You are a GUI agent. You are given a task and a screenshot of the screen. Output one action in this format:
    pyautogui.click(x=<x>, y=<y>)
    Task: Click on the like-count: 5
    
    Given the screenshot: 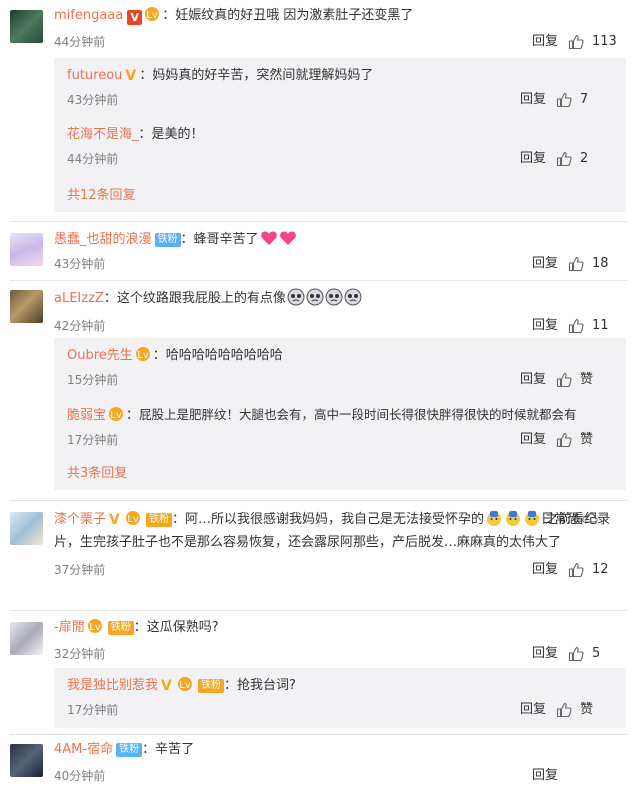 What is the action you would take?
    pyautogui.click(x=596, y=653)
    